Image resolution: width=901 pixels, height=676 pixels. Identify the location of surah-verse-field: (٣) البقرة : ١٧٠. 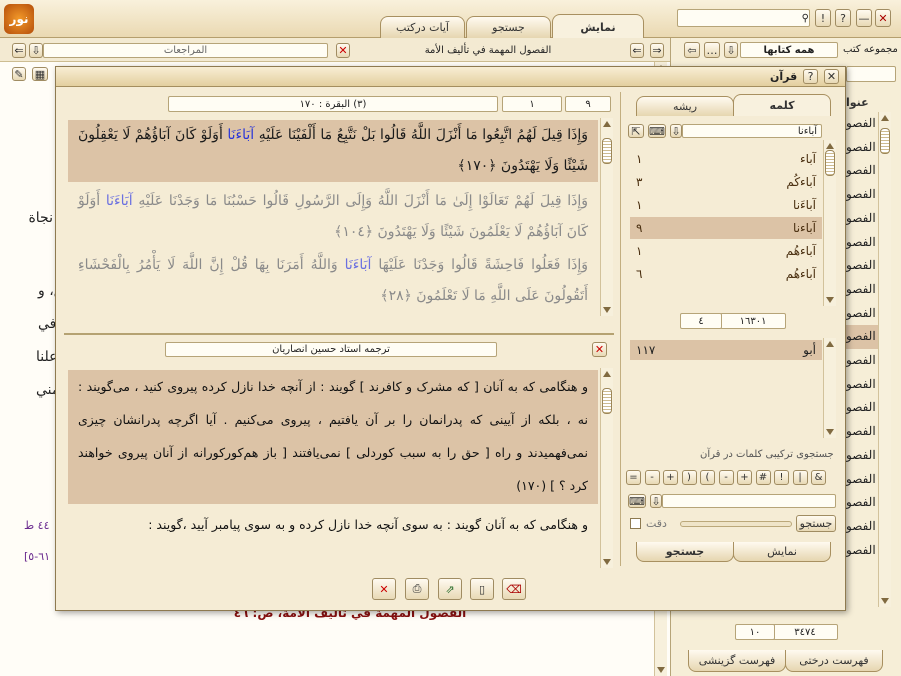
(333, 104).